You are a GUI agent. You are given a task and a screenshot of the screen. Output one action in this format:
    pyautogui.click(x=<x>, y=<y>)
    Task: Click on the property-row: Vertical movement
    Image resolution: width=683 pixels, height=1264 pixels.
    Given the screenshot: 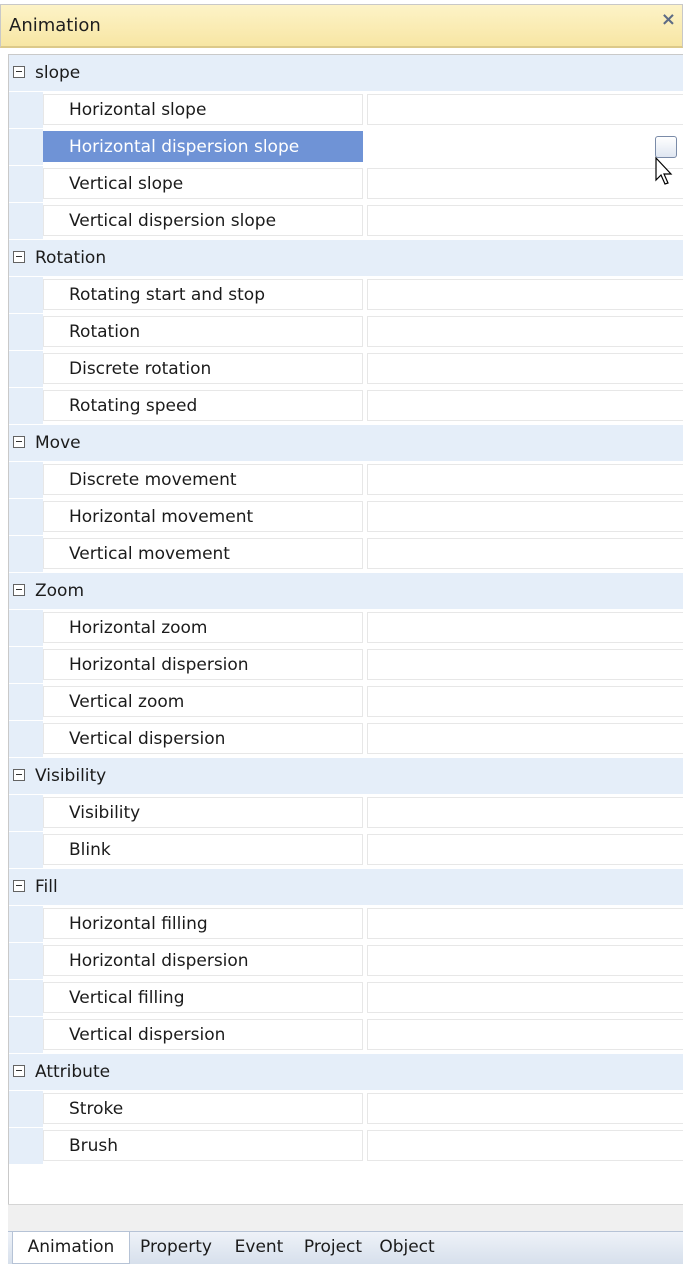 What is the action you would take?
    pyautogui.click(x=346, y=554)
    